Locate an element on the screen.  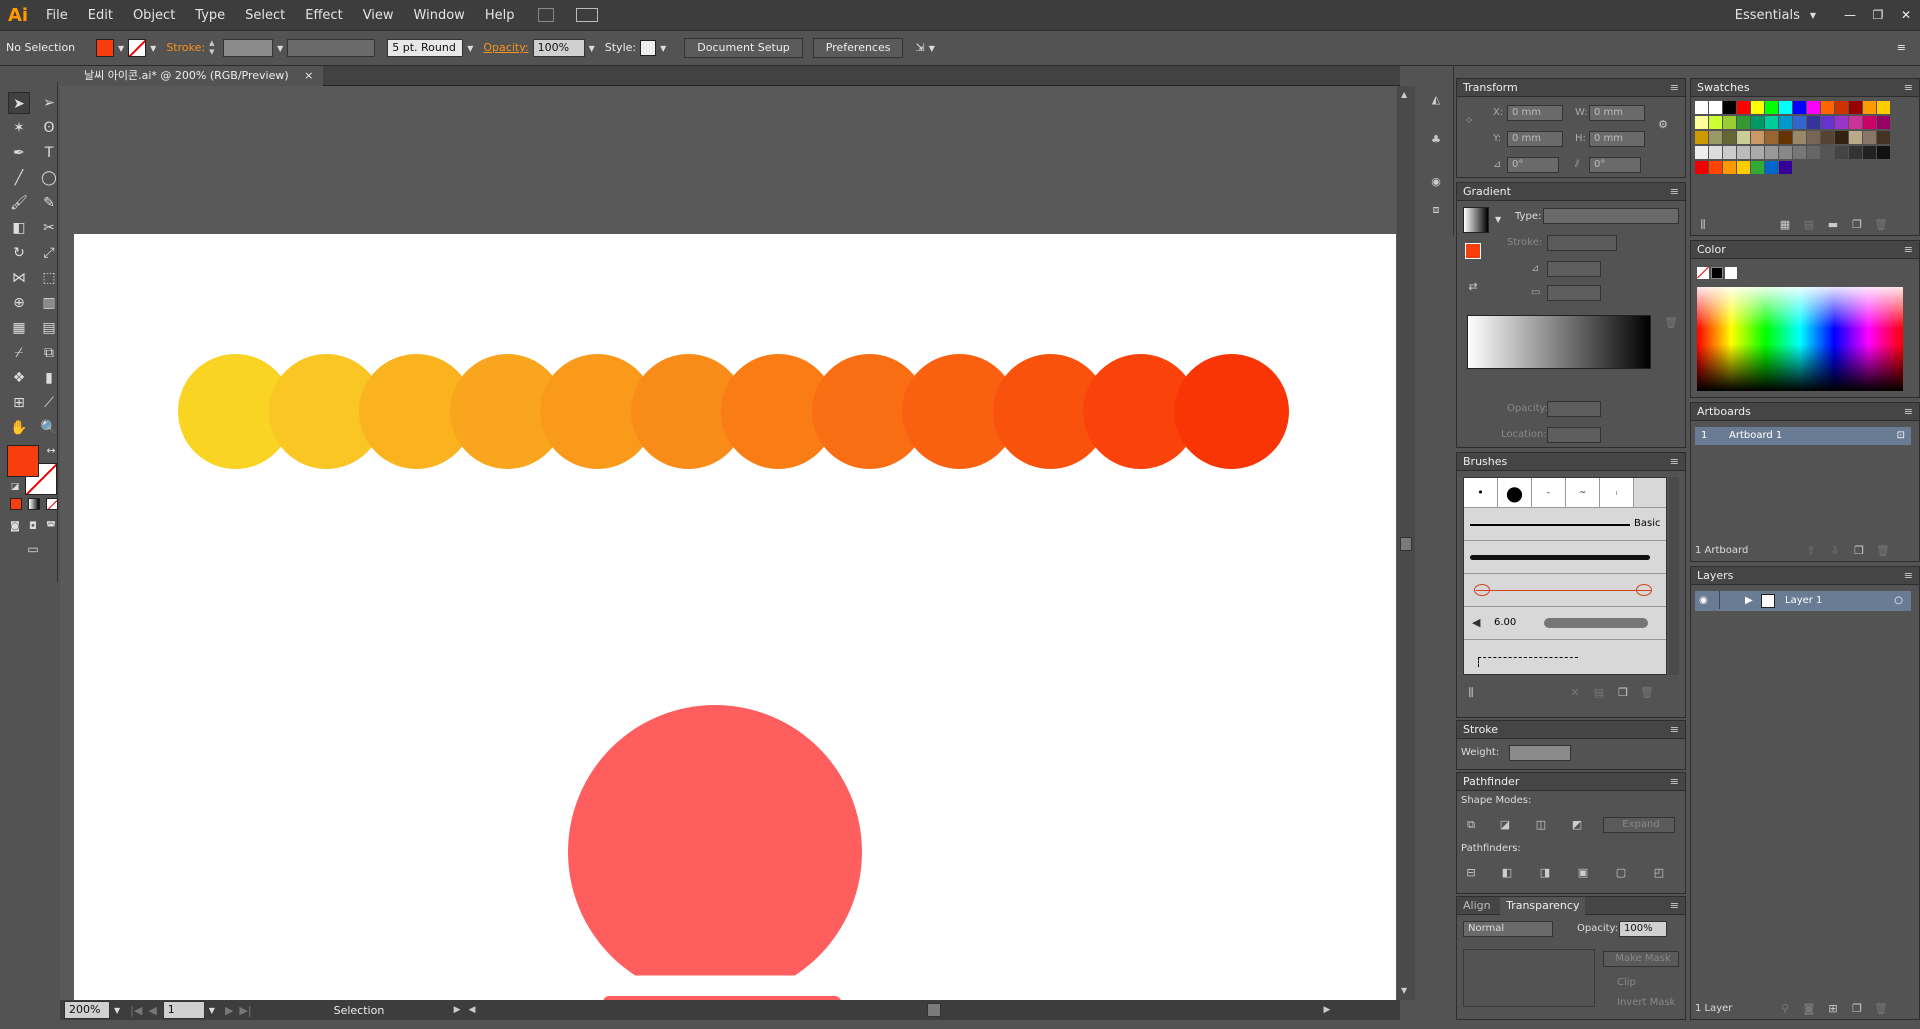
menu-edit: Edit is located at coordinates (100, 15).